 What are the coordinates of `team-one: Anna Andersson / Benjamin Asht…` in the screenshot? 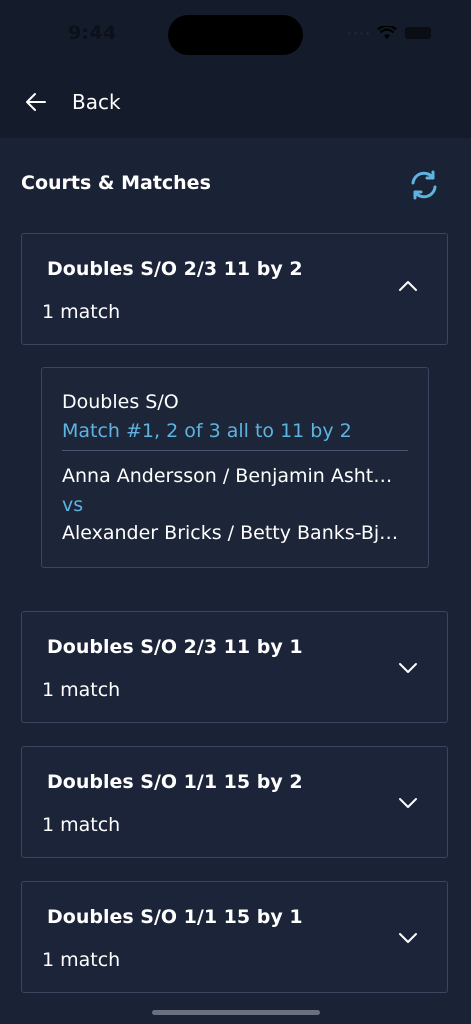 It's located at (227, 476).